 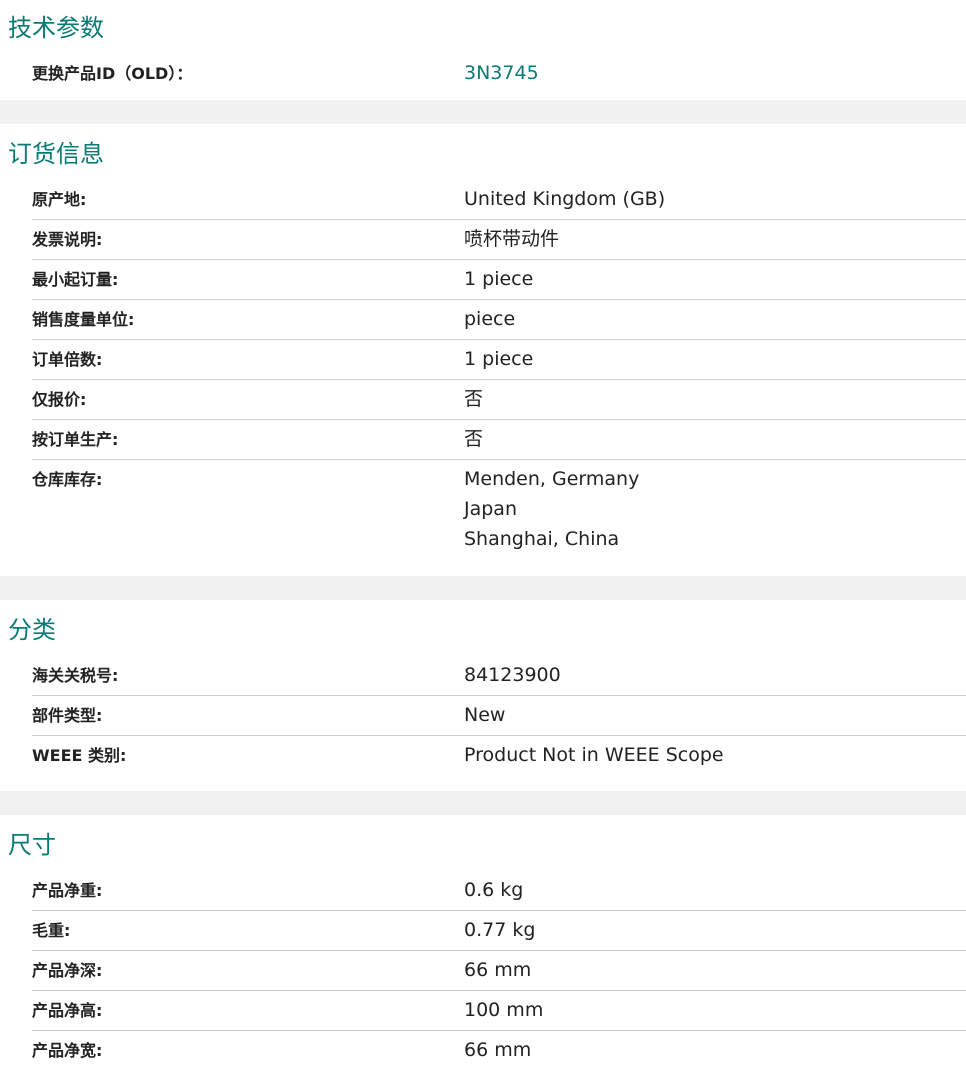 I want to click on spec-row-net-depth: 产品净深: 66 mm, so click(x=499, y=970).